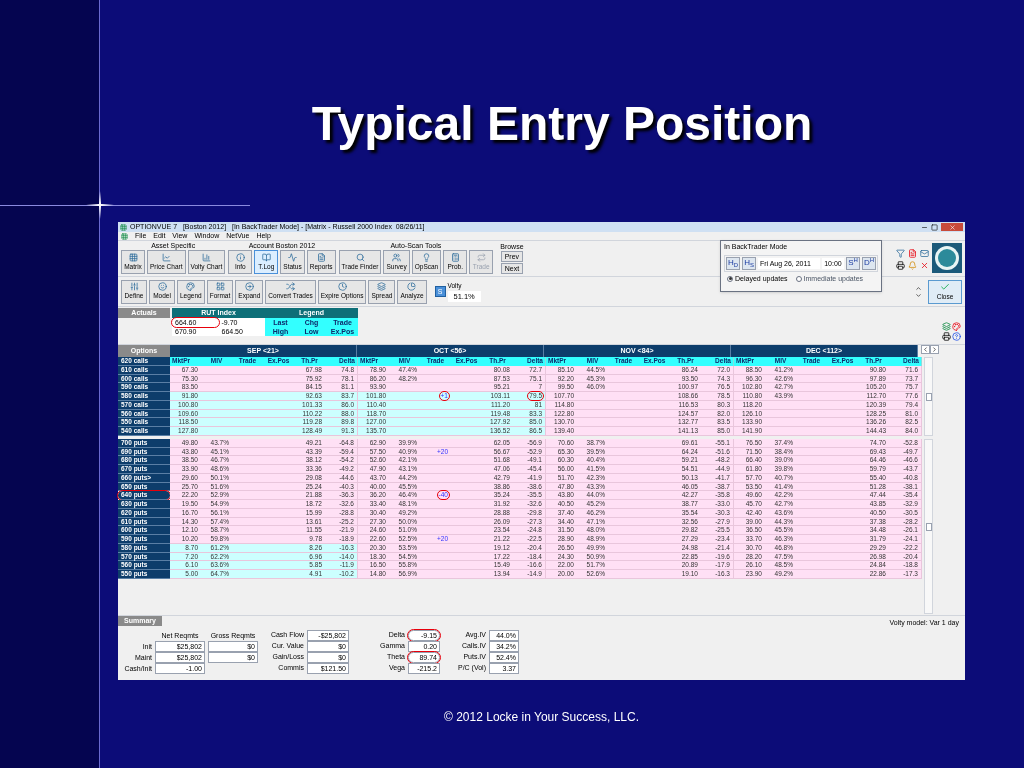  I want to click on logo-icon, so click(947, 258).